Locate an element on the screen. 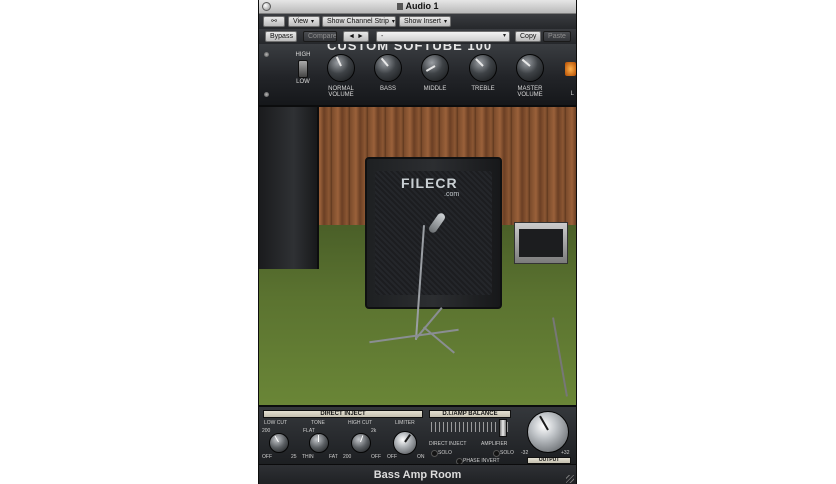 This screenshot has height=484, width=836. paste-button: Paste is located at coordinates (557, 36).